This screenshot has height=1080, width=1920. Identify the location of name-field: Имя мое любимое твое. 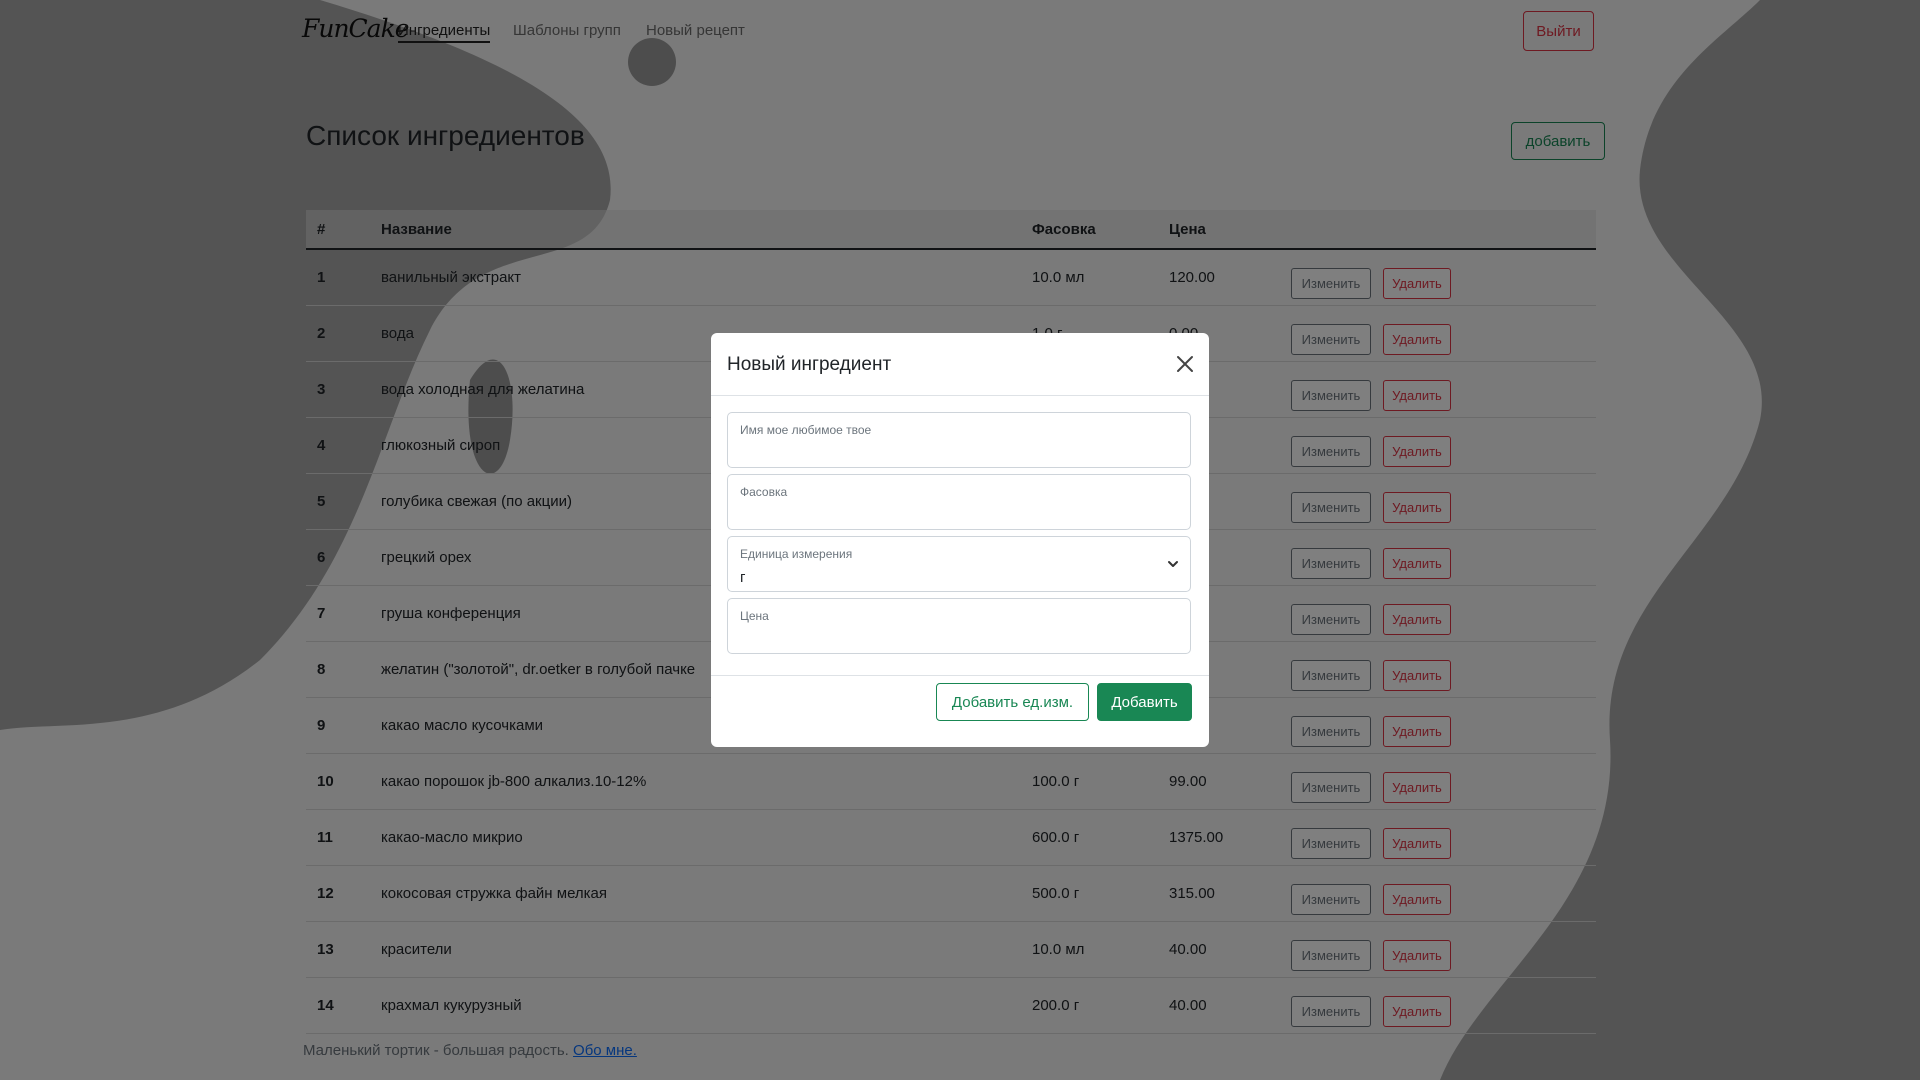
(959, 440).